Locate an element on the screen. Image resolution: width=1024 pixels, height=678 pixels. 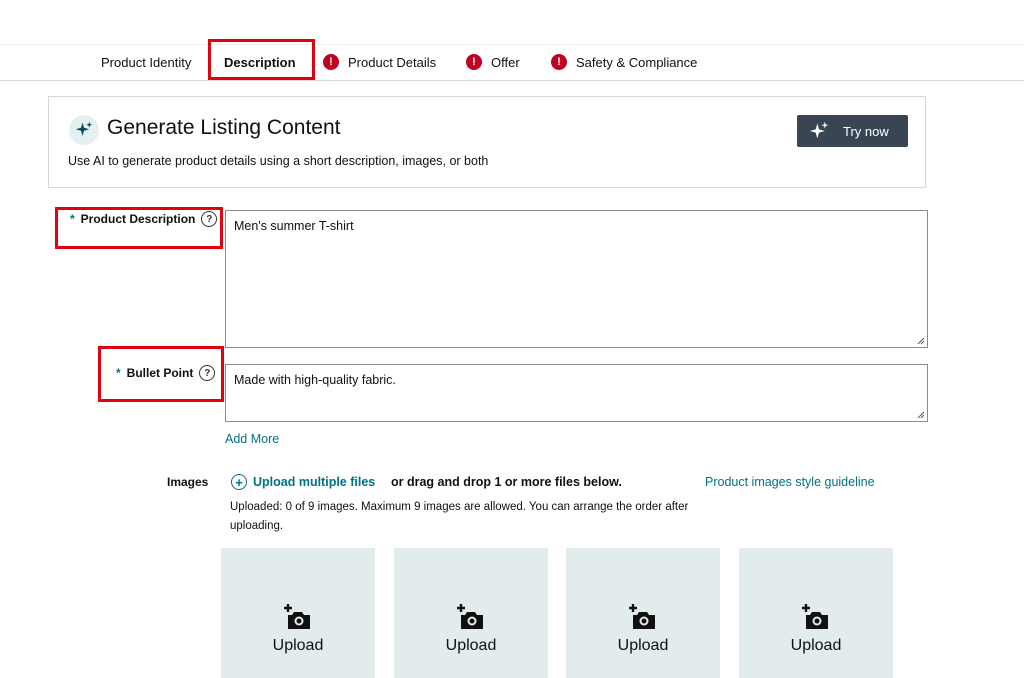
top-bar is located at coordinates (512, 22).